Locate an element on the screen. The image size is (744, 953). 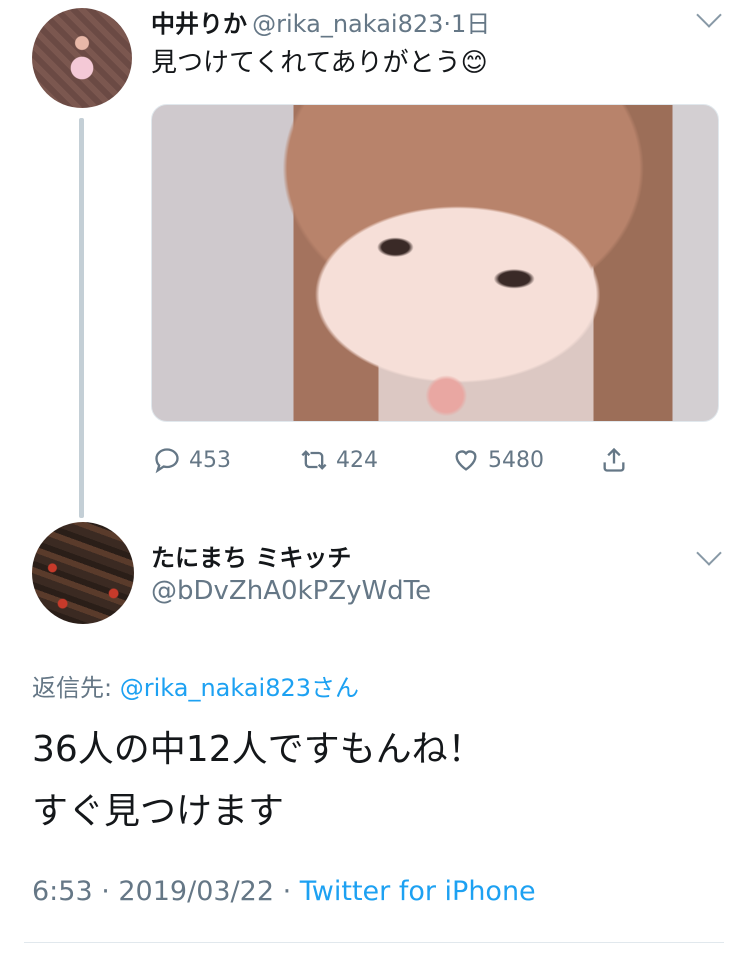
reply-to-handle: @rika_nakai823さん is located at coordinates (239, 688).